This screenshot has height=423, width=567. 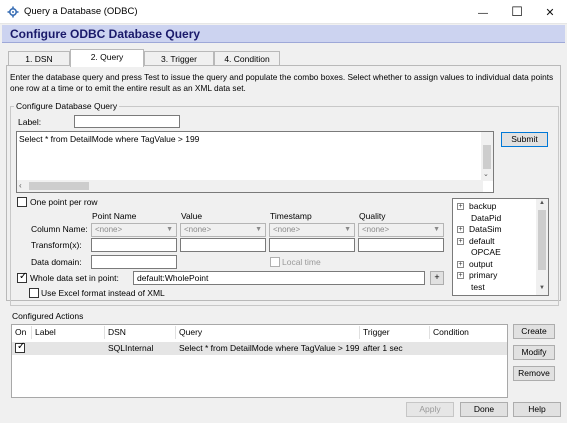 I want to click on th-query: Query, so click(x=268, y=332).